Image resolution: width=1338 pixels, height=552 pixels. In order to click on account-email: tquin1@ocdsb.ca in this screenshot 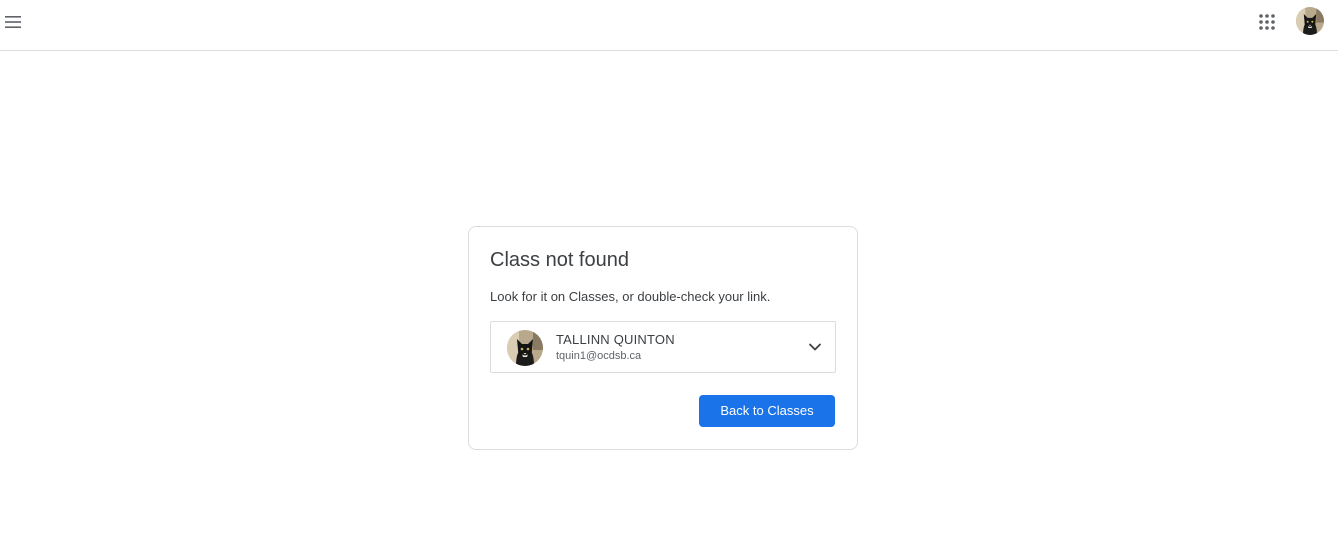, I will do `click(599, 356)`.